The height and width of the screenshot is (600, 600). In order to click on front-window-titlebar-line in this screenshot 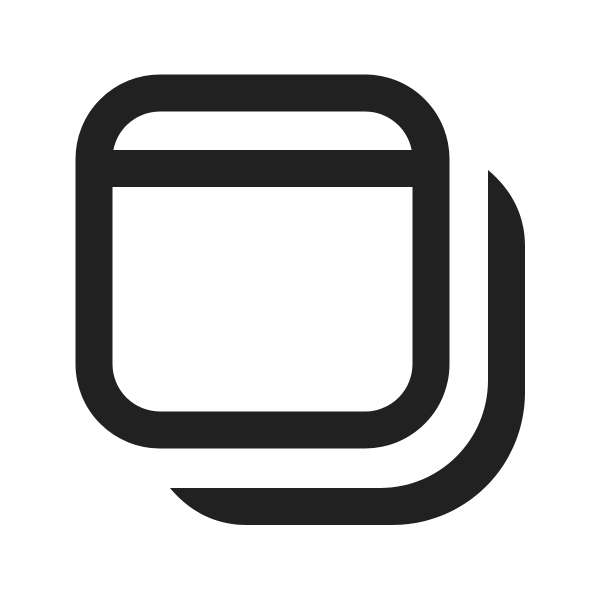, I will do `click(262, 168)`.